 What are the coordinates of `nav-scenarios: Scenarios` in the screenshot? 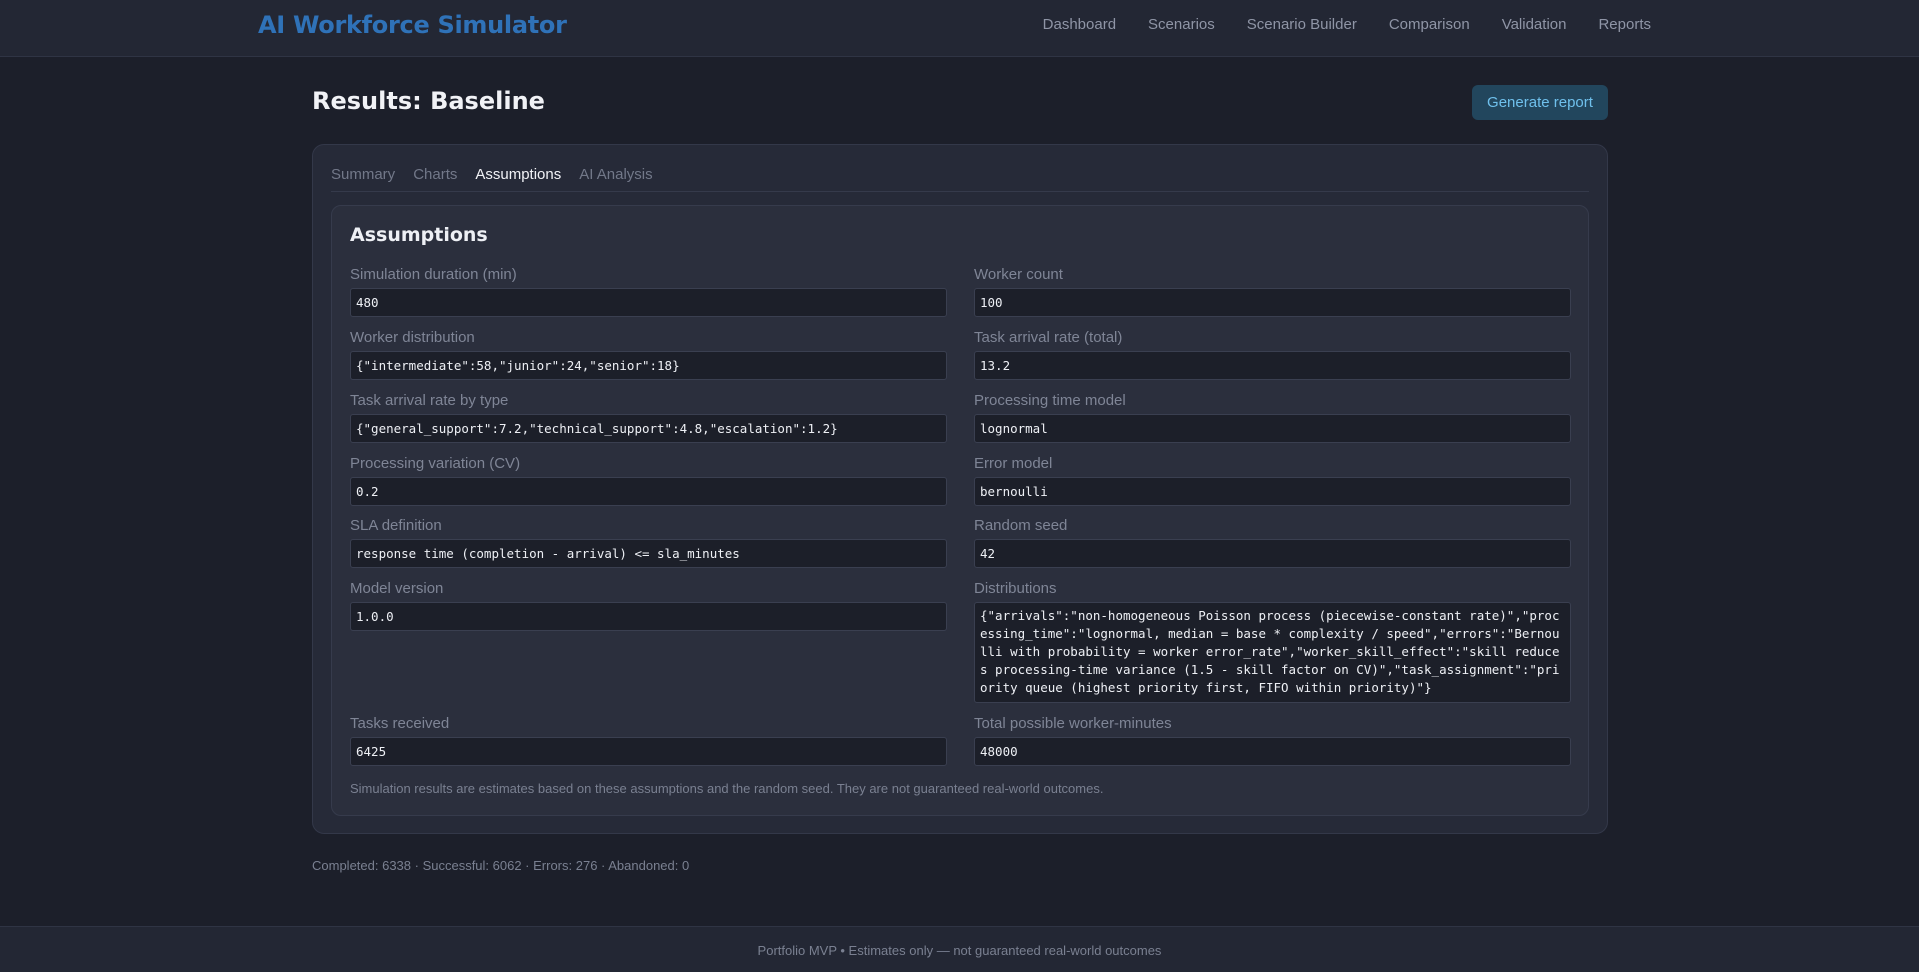 It's located at (1181, 24).